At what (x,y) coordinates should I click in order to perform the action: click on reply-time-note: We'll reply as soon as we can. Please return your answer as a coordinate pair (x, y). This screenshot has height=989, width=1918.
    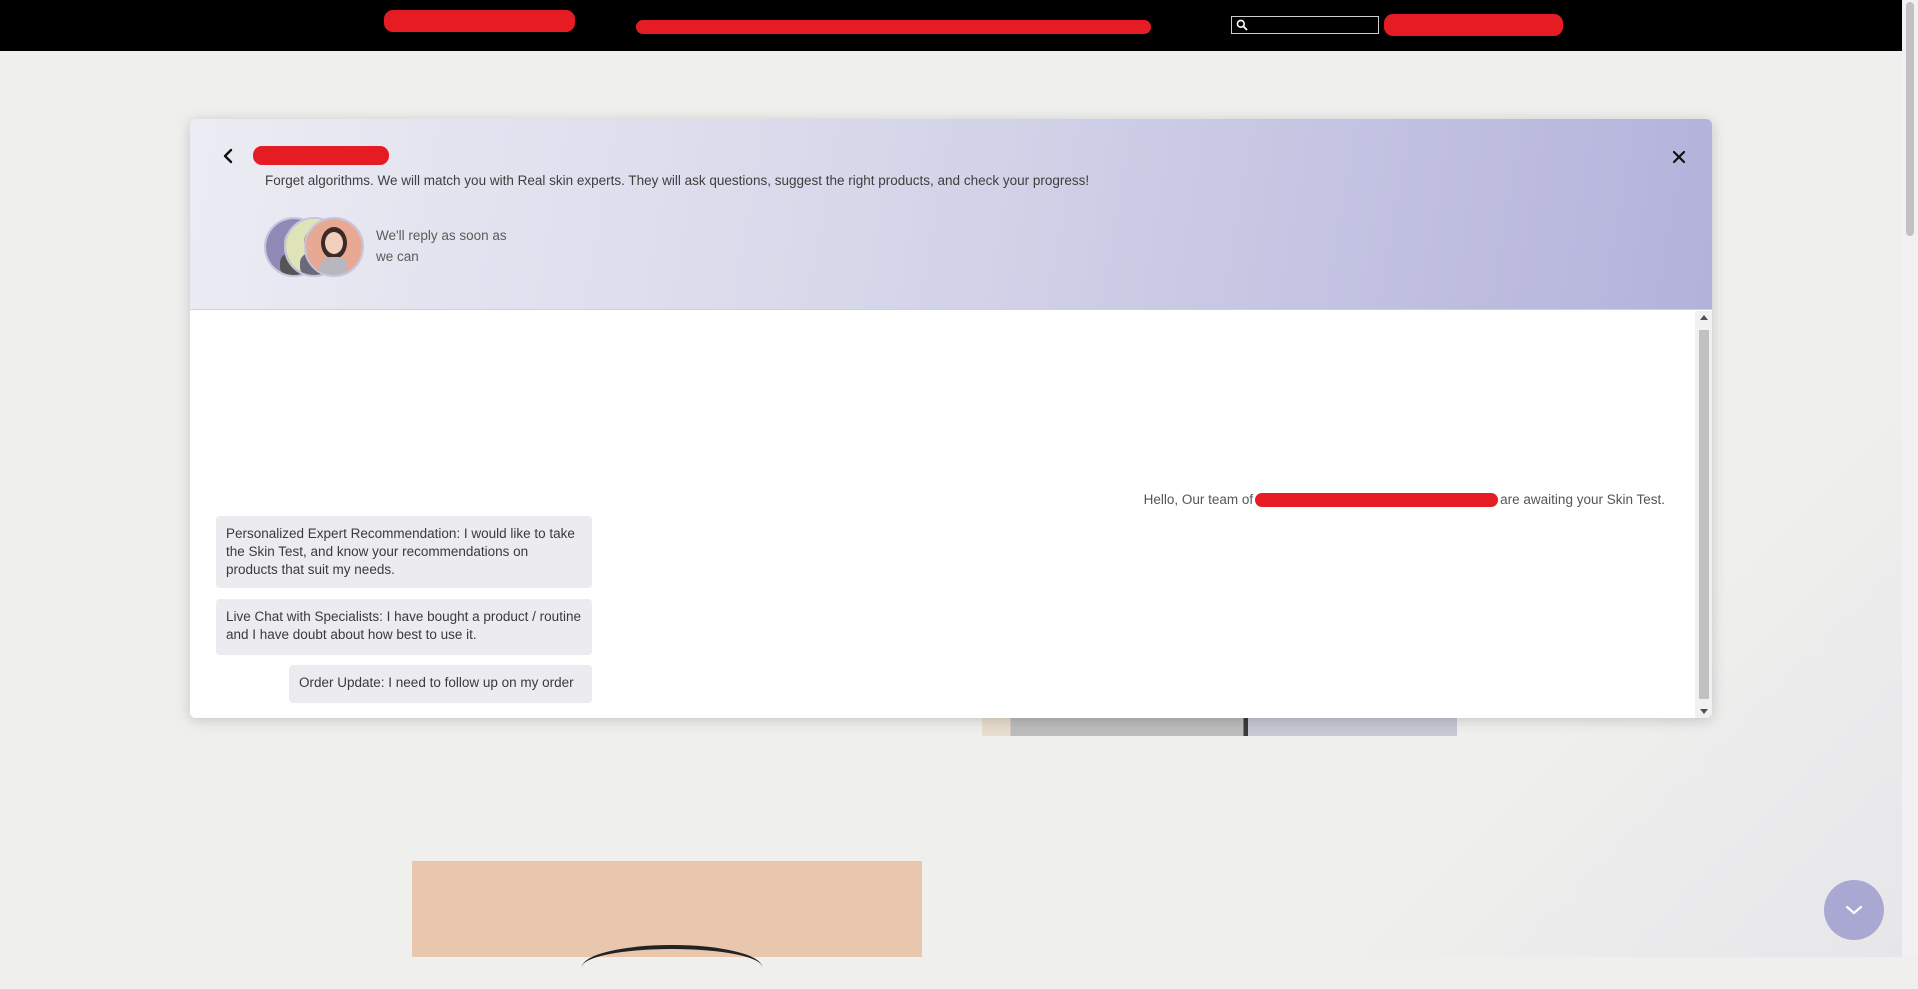
    Looking at the image, I should click on (441, 246).